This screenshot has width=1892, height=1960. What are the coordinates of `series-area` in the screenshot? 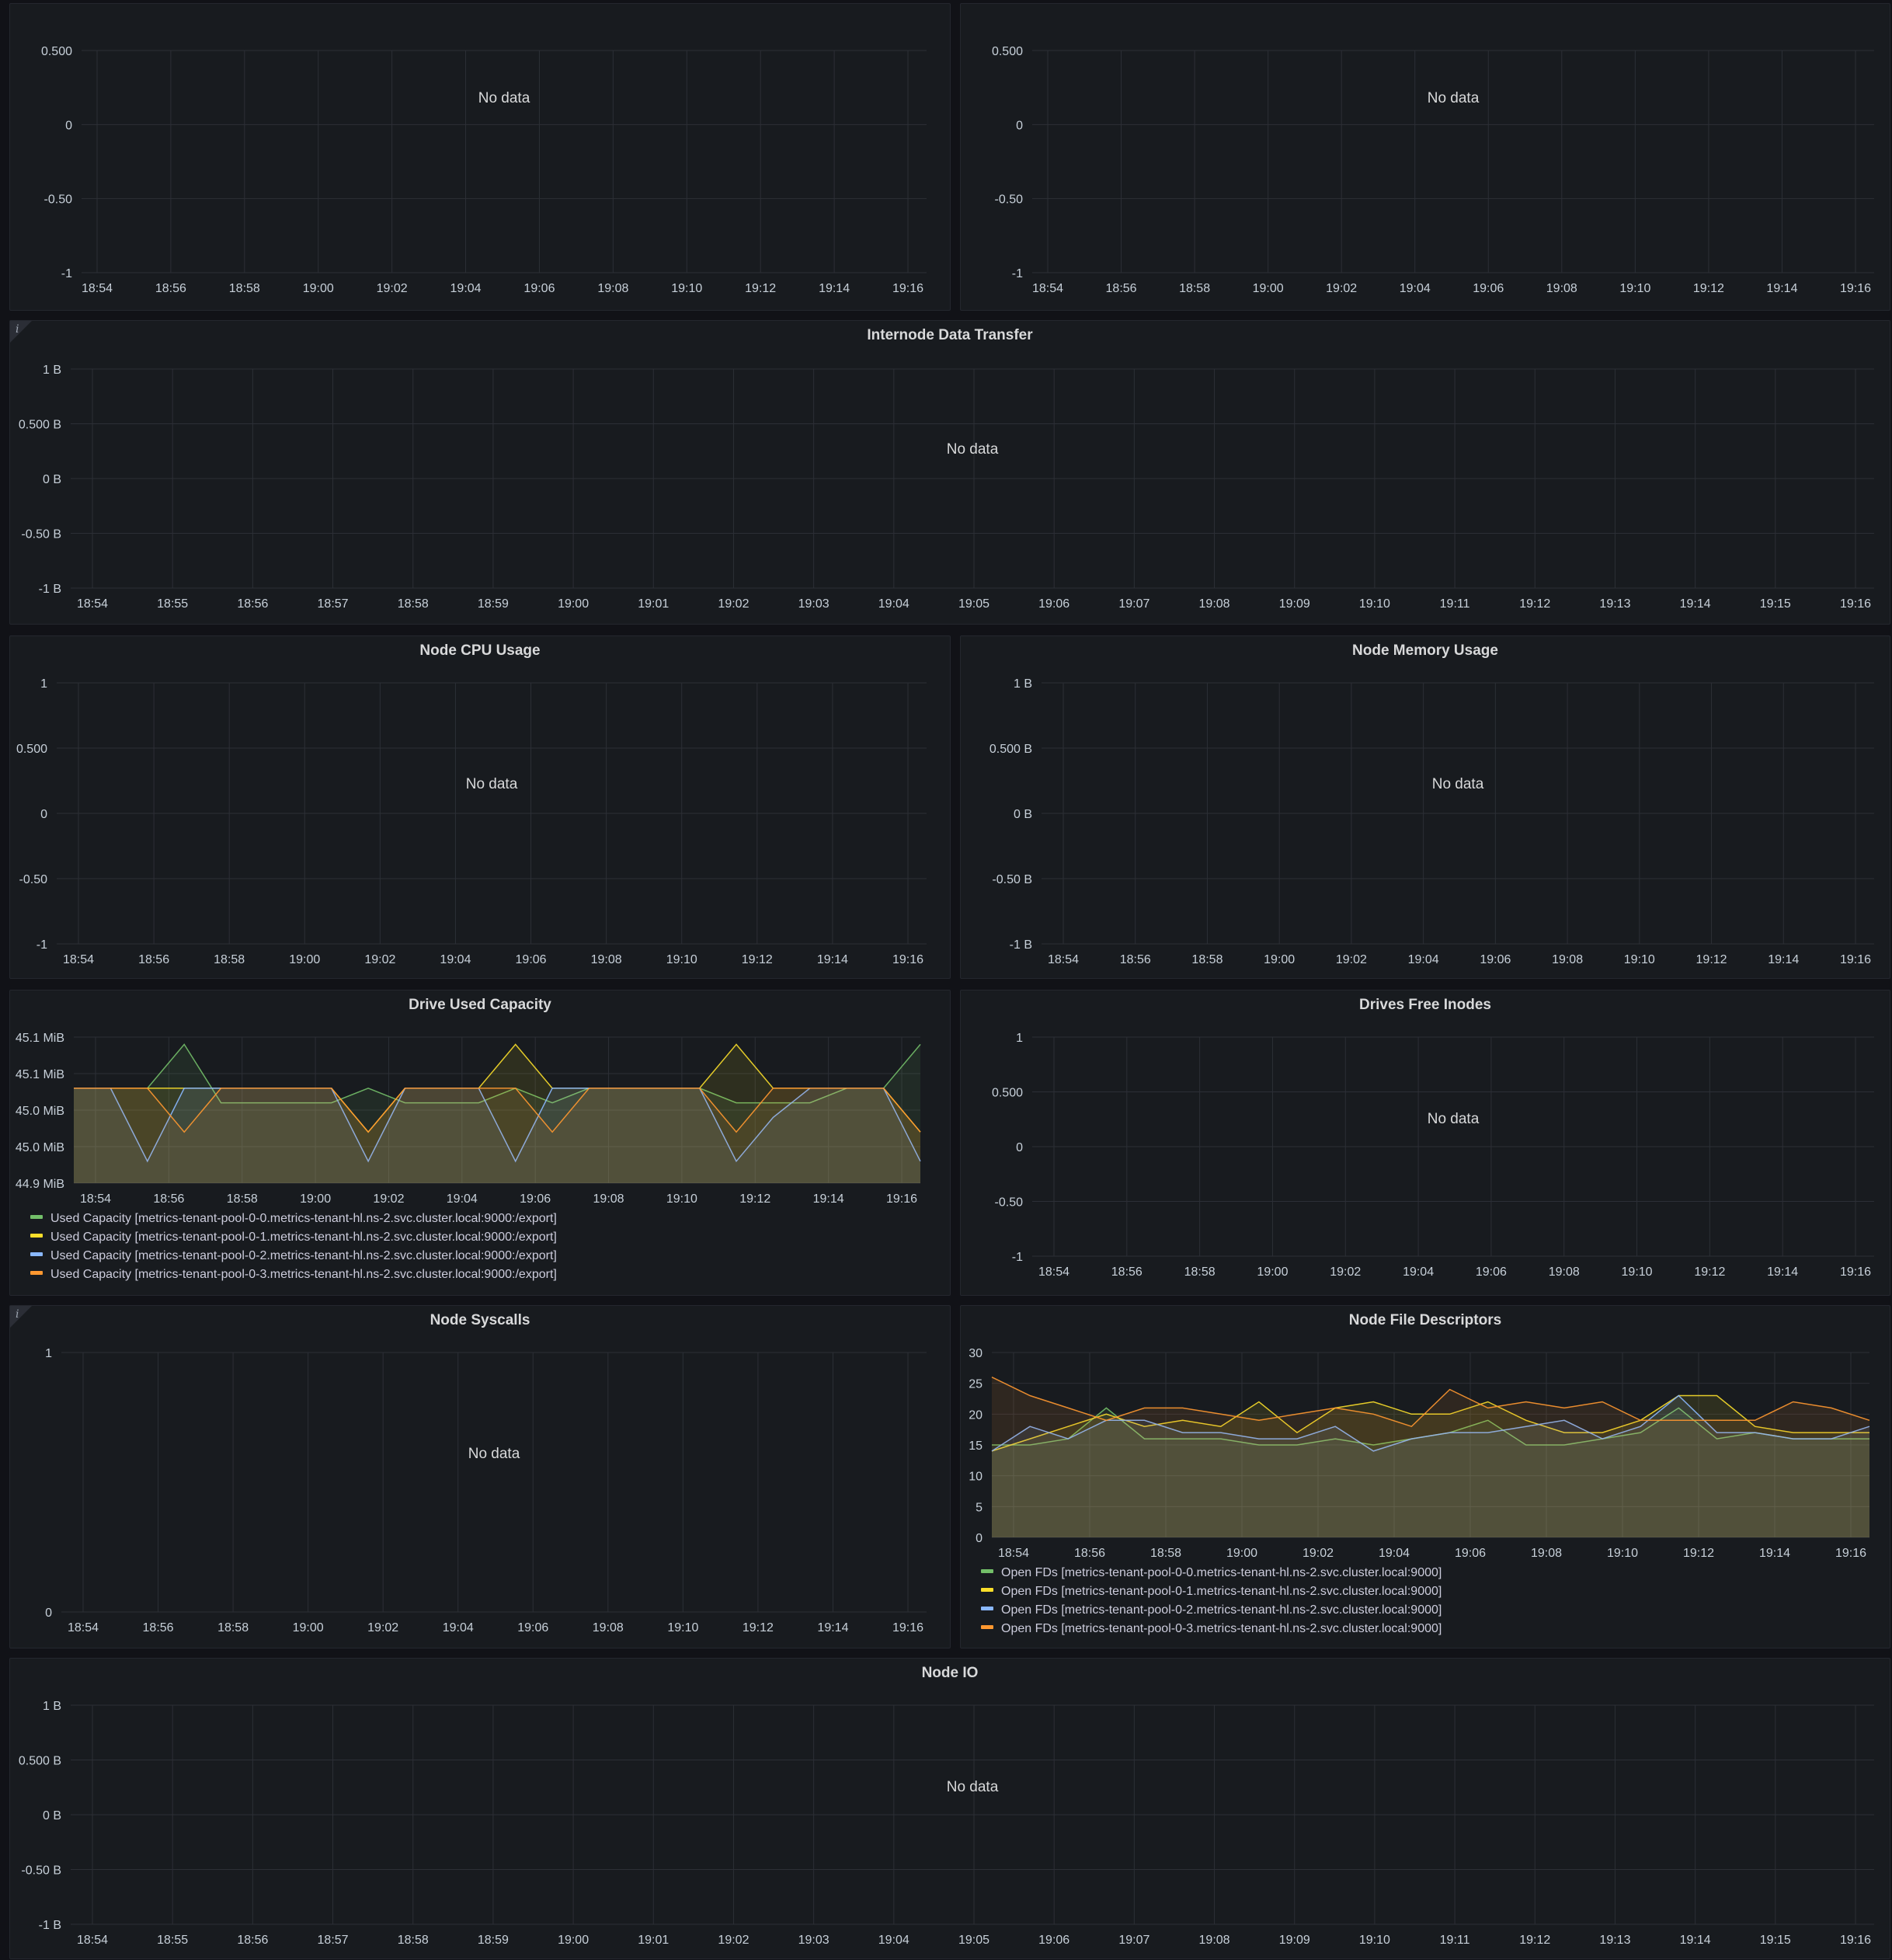 It's located at (1430, 1457).